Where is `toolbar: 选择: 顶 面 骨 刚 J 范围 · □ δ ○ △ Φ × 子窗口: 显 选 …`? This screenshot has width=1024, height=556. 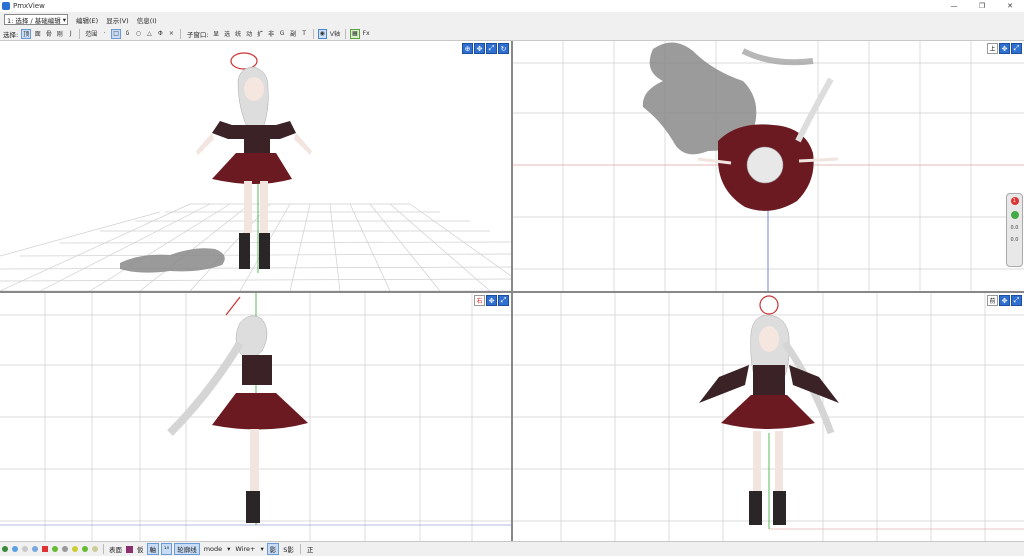
toolbar: 选择: 顶 面 骨 刚 J 范围 · □ δ ○ △ Φ × 子窗口: 显 选 … is located at coordinates (512, 34).